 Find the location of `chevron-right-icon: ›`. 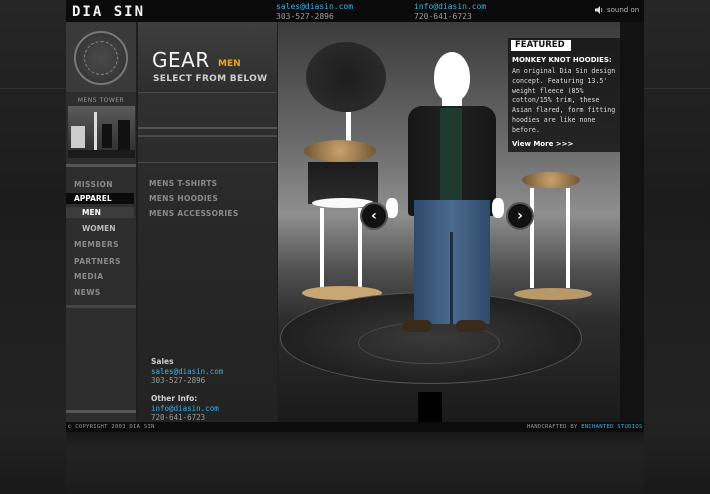

chevron-right-icon: › is located at coordinates (520, 216).